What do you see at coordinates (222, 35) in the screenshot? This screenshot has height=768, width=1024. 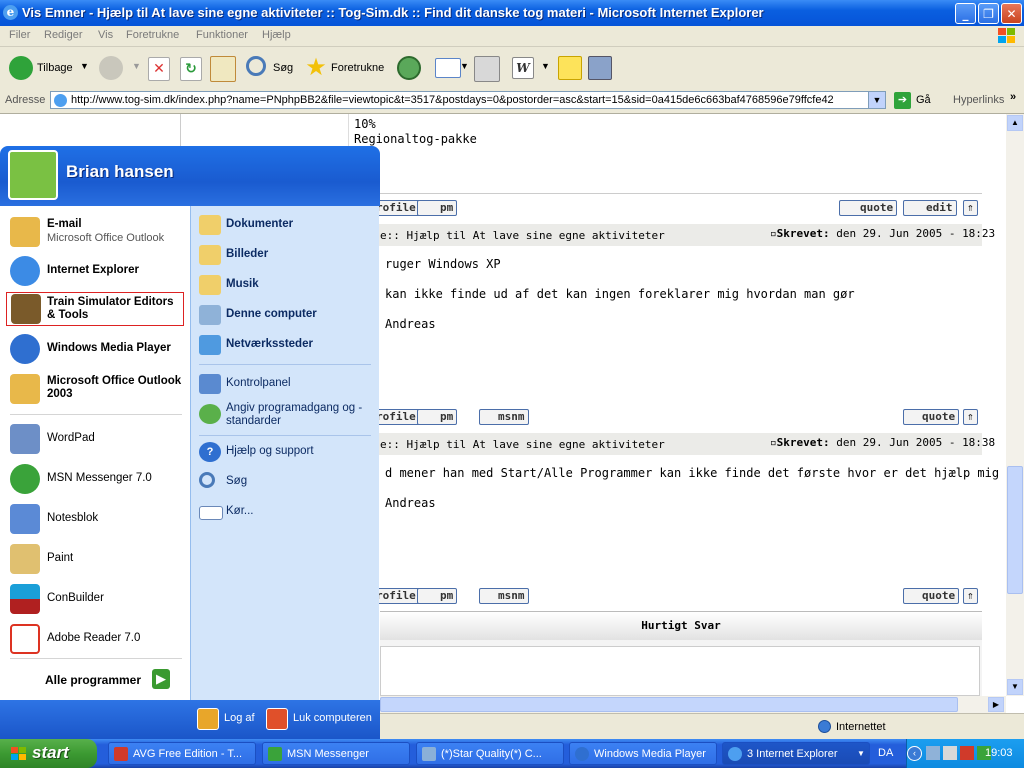 I see `menu-funktioner: Funktioner` at bounding box center [222, 35].